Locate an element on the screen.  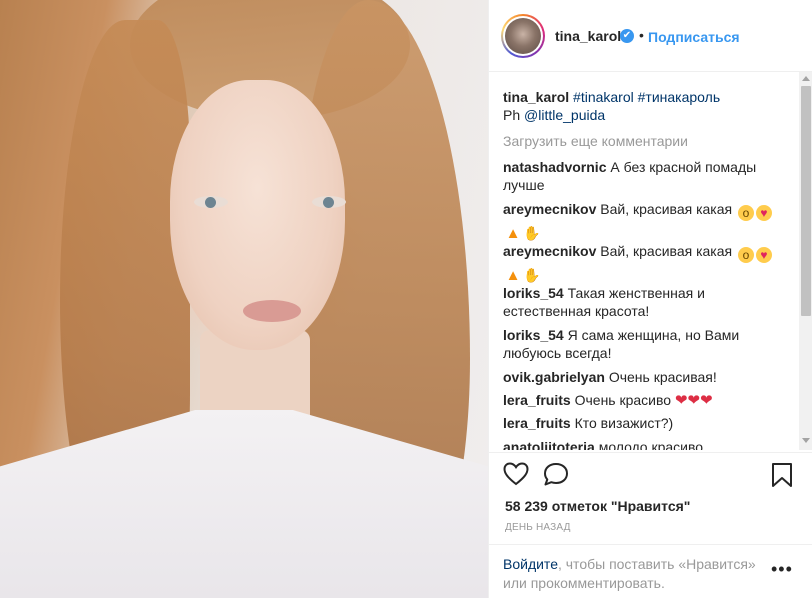
comment-author: natashadvornic is located at coordinates (554, 167).